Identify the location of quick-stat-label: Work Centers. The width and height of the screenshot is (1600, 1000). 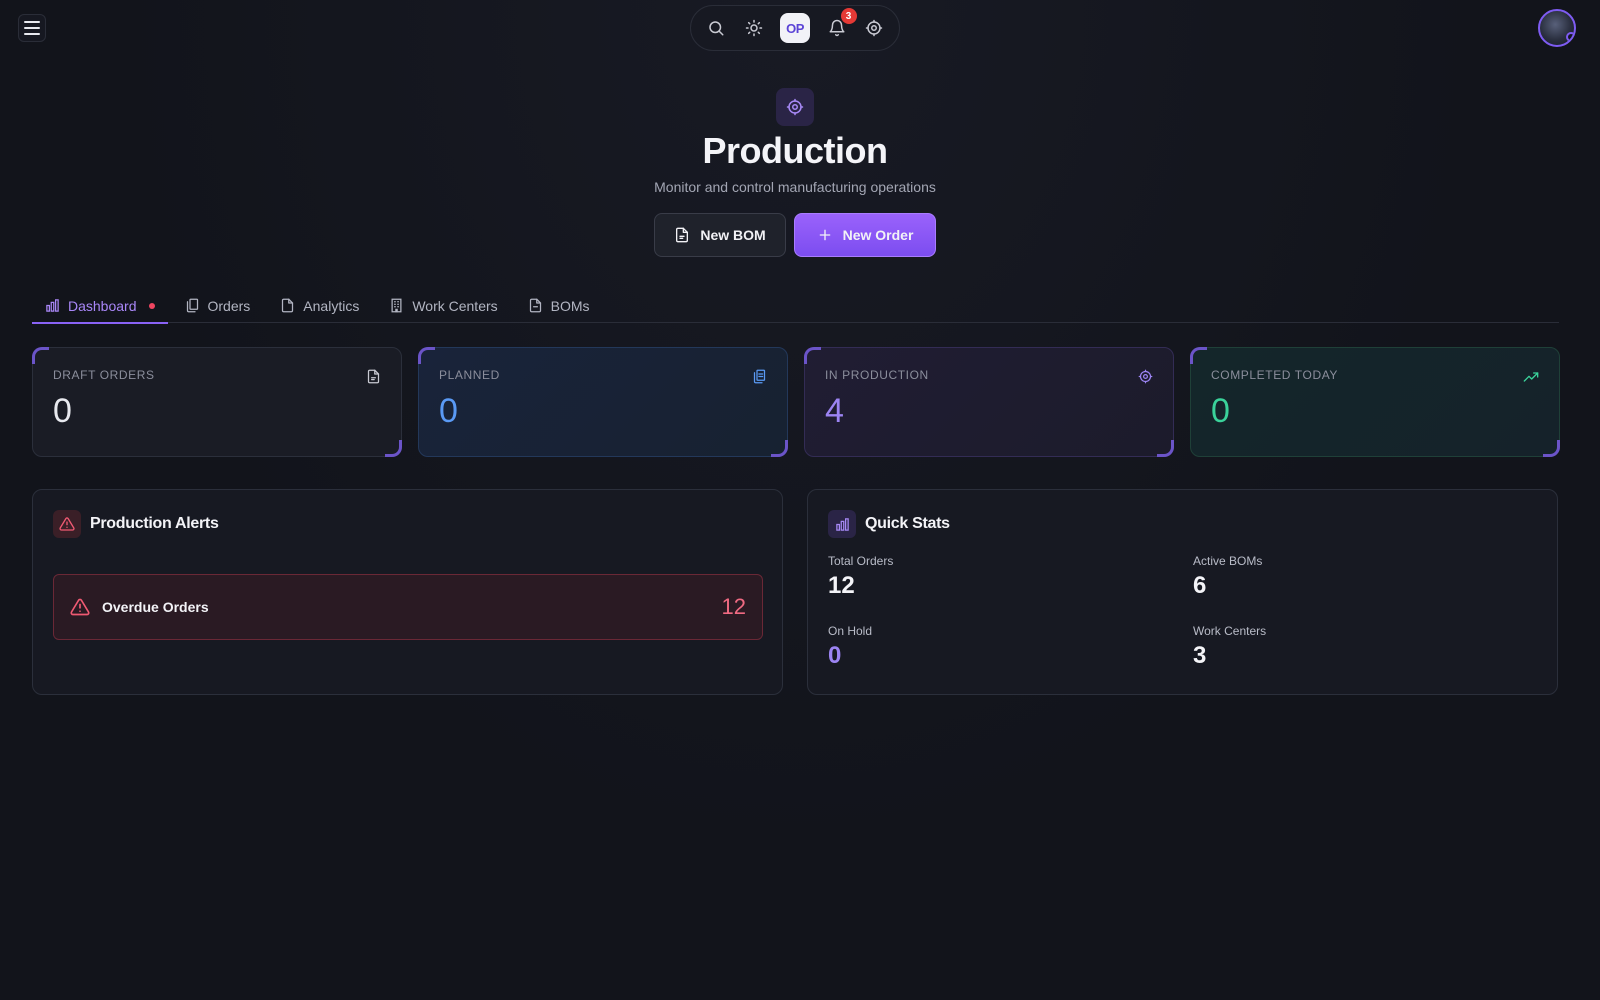
(1230, 631).